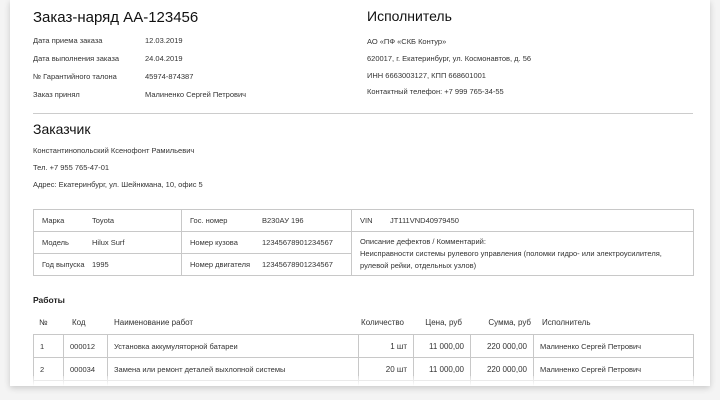 The width and height of the screenshot is (720, 400). Describe the element at coordinates (56, 94) in the screenshot. I see `label-accepted-by: Заказ принял` at that location.